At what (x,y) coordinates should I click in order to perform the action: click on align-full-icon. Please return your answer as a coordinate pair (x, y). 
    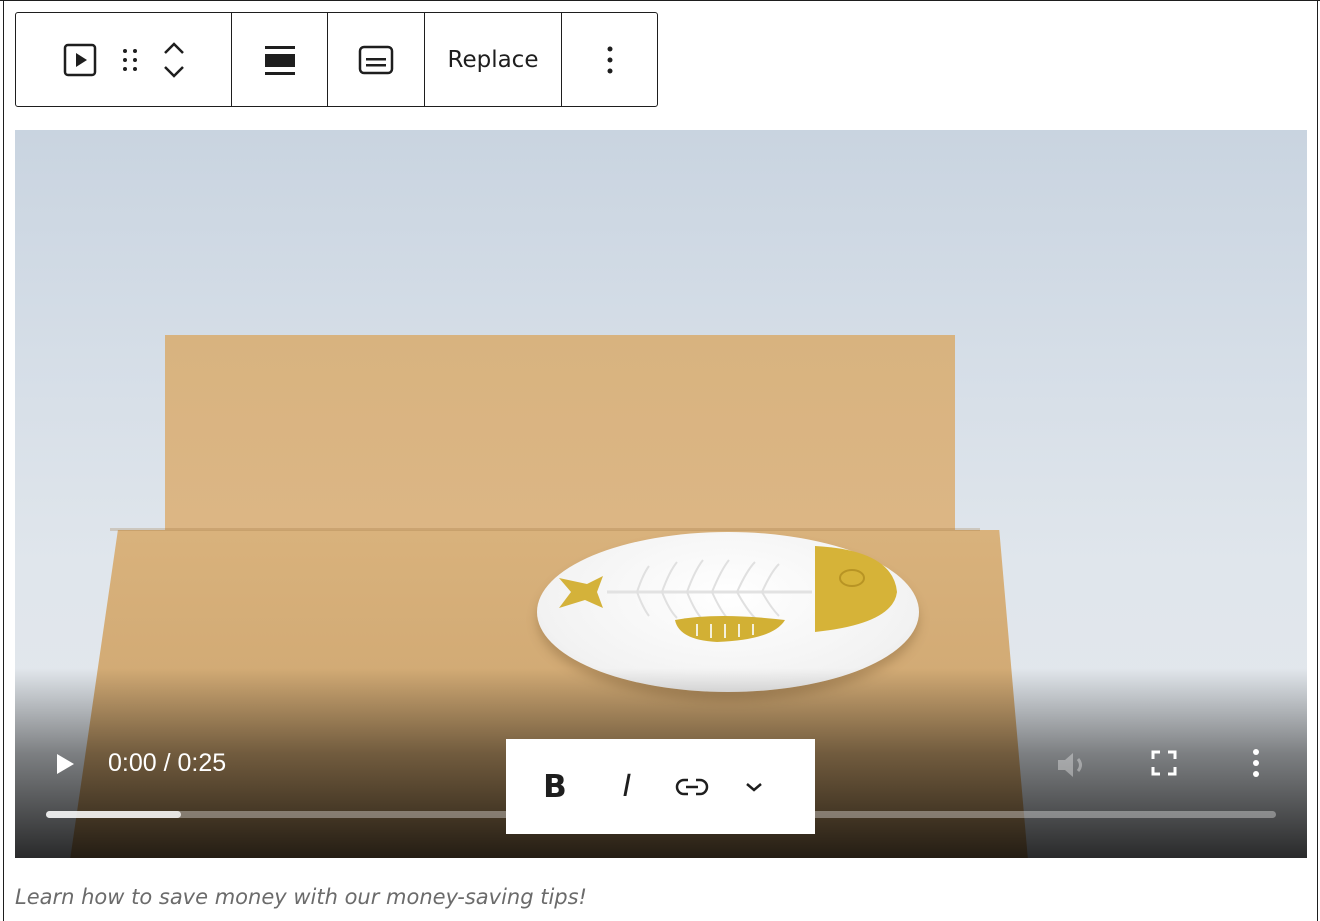
    Looking at the image, I should click on (280, 60).